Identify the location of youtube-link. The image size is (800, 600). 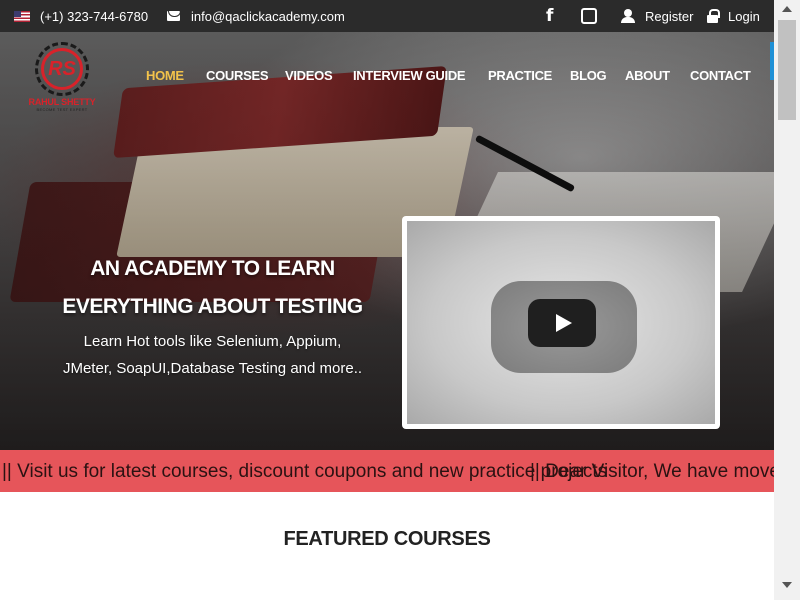
(589, 16).